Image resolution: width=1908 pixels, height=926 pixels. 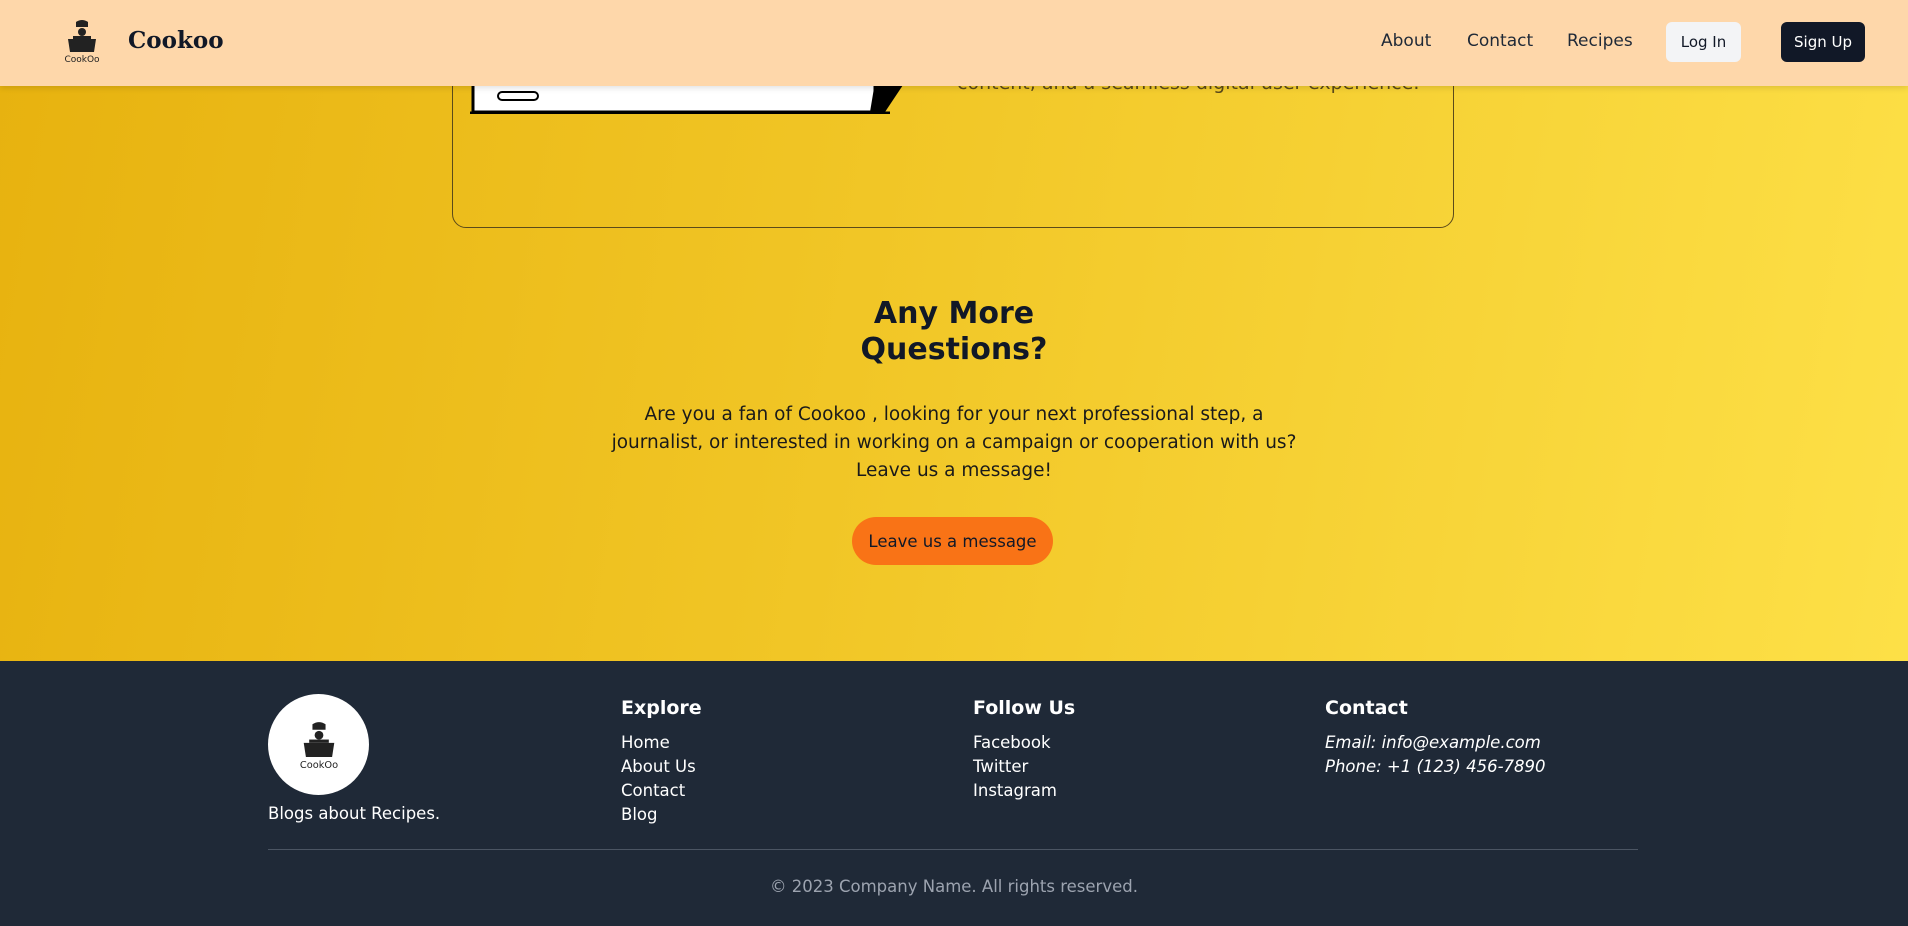 What do you see at coordinates (1406, 41) in the screenshot?
I see `nav-about: About` at bounding box center [1406, 41].